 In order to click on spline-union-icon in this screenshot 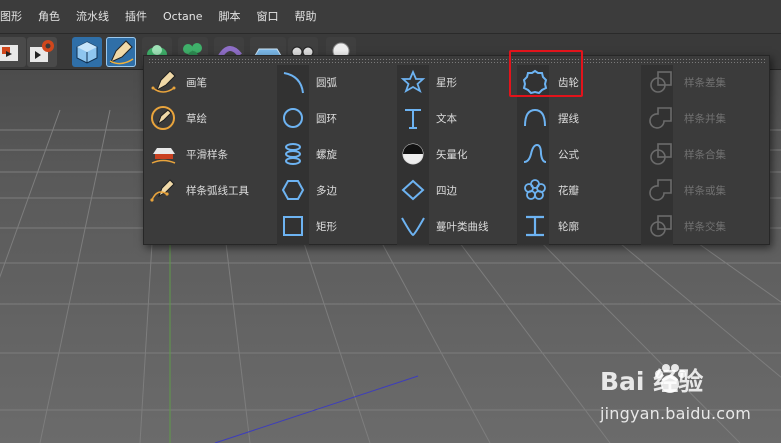, I will do `click(661, 118)`.